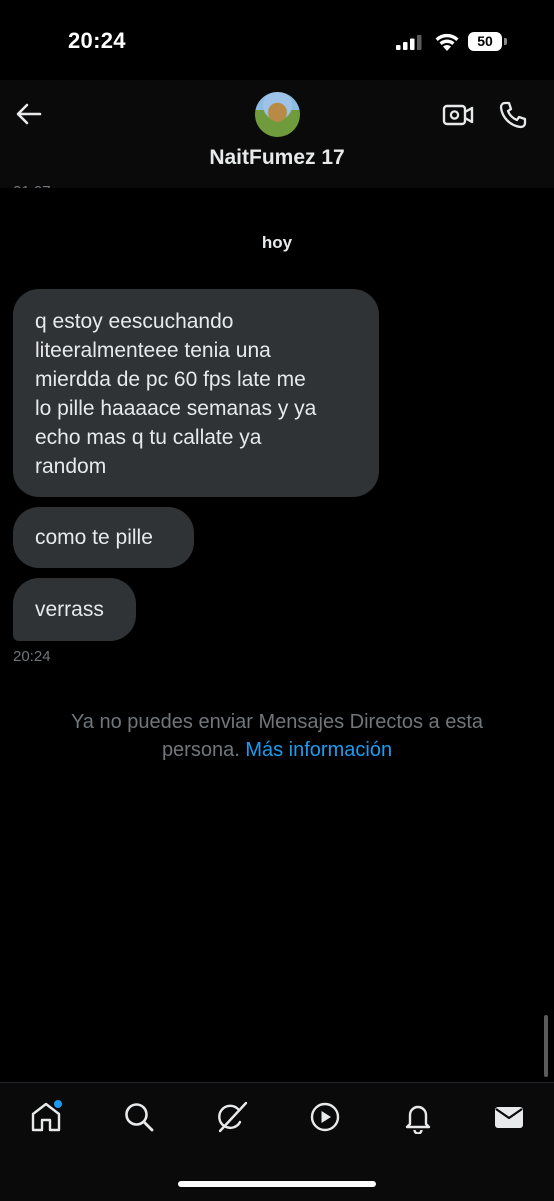  I want to click on previous-timestamp: 21:07, so click(32, 183).